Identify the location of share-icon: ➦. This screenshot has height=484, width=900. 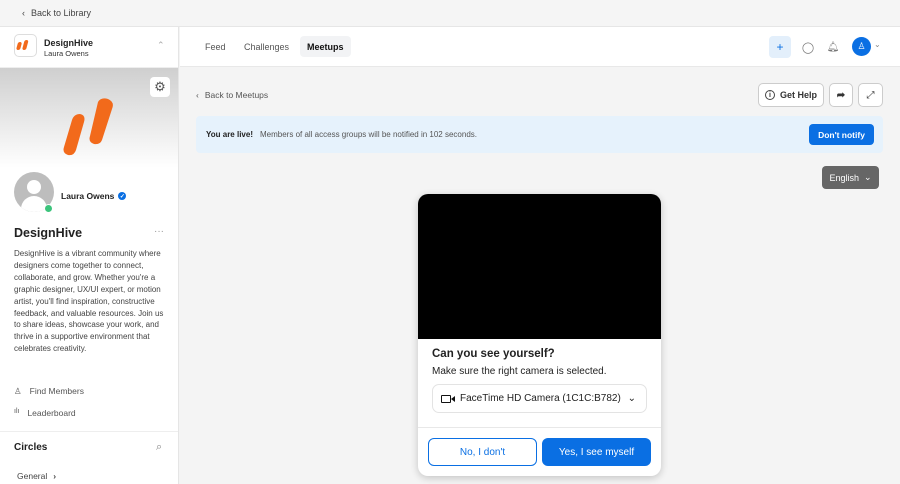
(841, 95).